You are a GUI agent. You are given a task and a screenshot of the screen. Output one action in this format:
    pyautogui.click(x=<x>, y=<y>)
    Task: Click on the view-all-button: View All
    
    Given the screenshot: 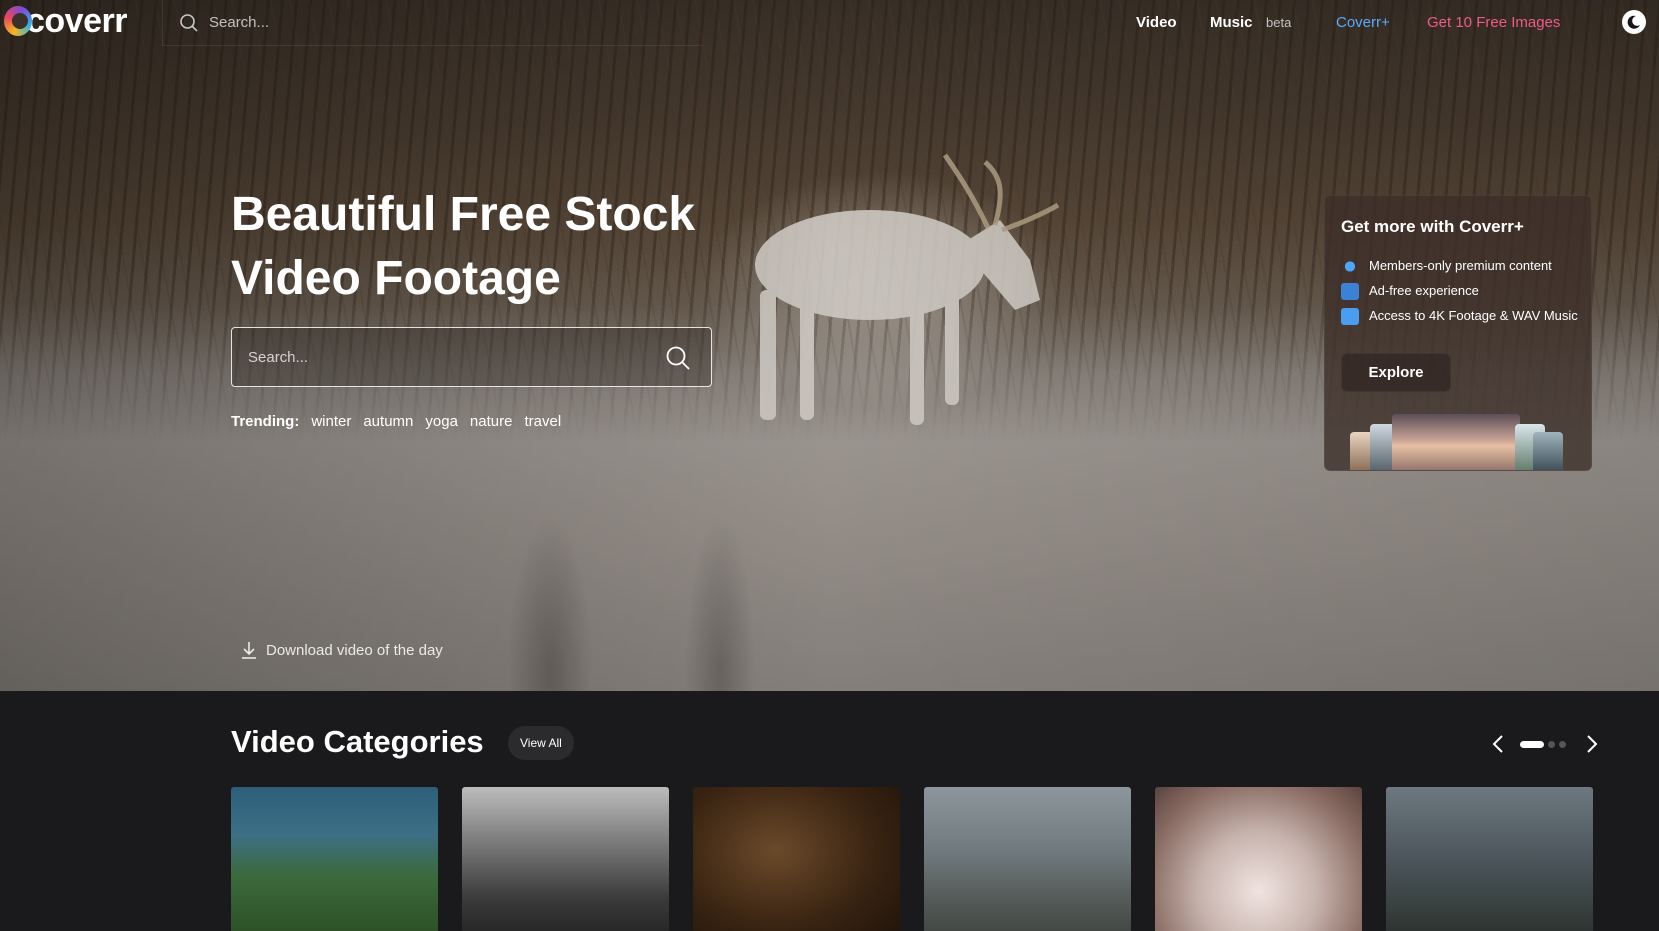 What is the action you would take?
    pyautogui.click(x=541, y=743)
    